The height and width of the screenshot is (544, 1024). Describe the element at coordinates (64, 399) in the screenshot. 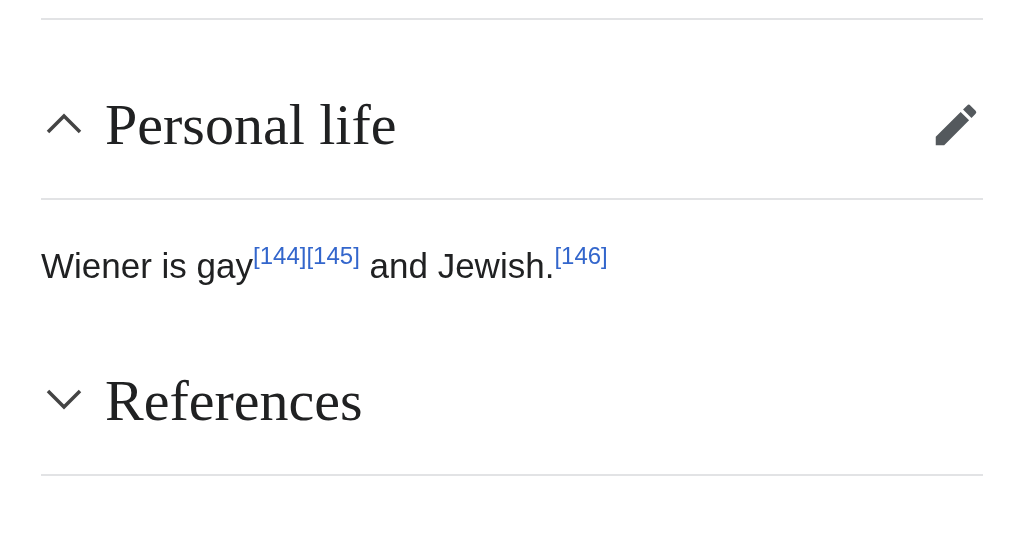

I see `expand-chevron-icon` at that location.